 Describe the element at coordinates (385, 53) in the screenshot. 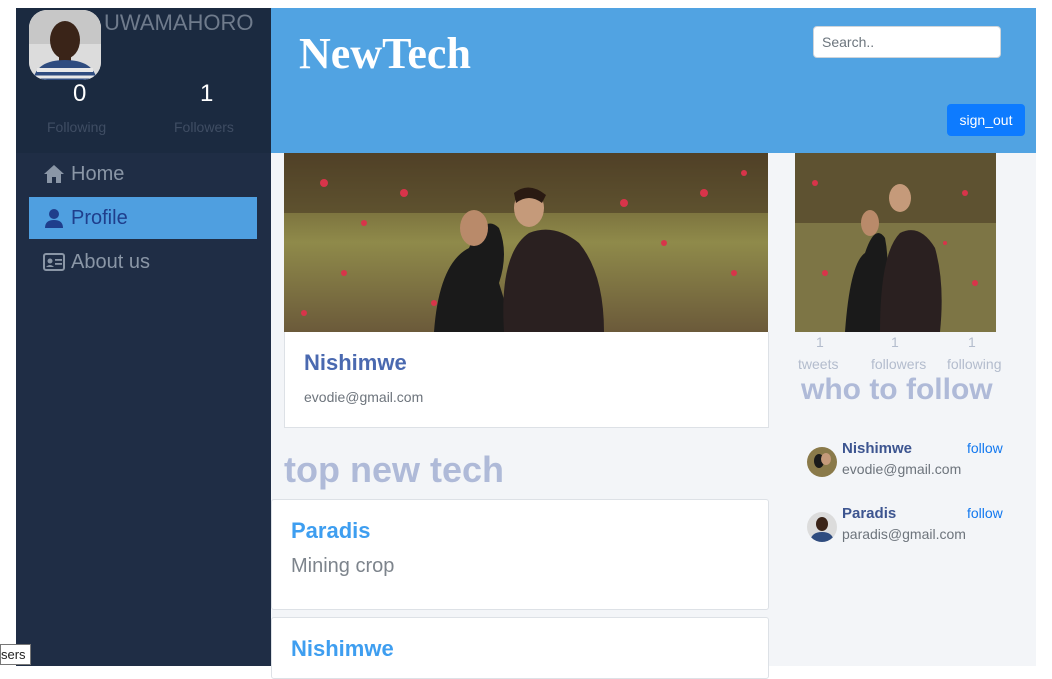

I see `brand-title: NewTech` at that location.